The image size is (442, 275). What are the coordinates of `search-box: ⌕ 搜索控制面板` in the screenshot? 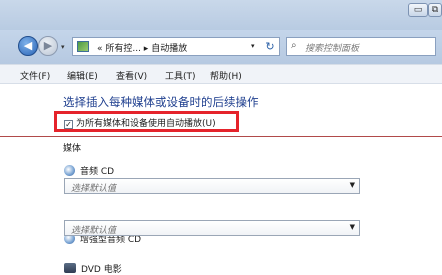 It's located at (361, 46).